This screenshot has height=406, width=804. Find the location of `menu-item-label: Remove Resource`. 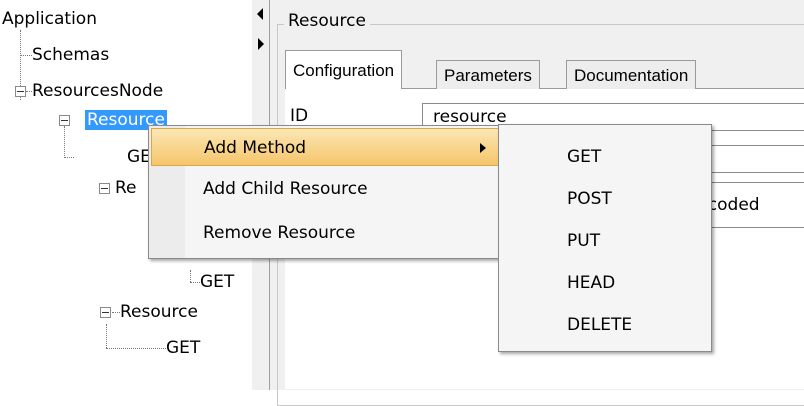

menu-item-label: Remove Resource is located at coordinates (279, 233).